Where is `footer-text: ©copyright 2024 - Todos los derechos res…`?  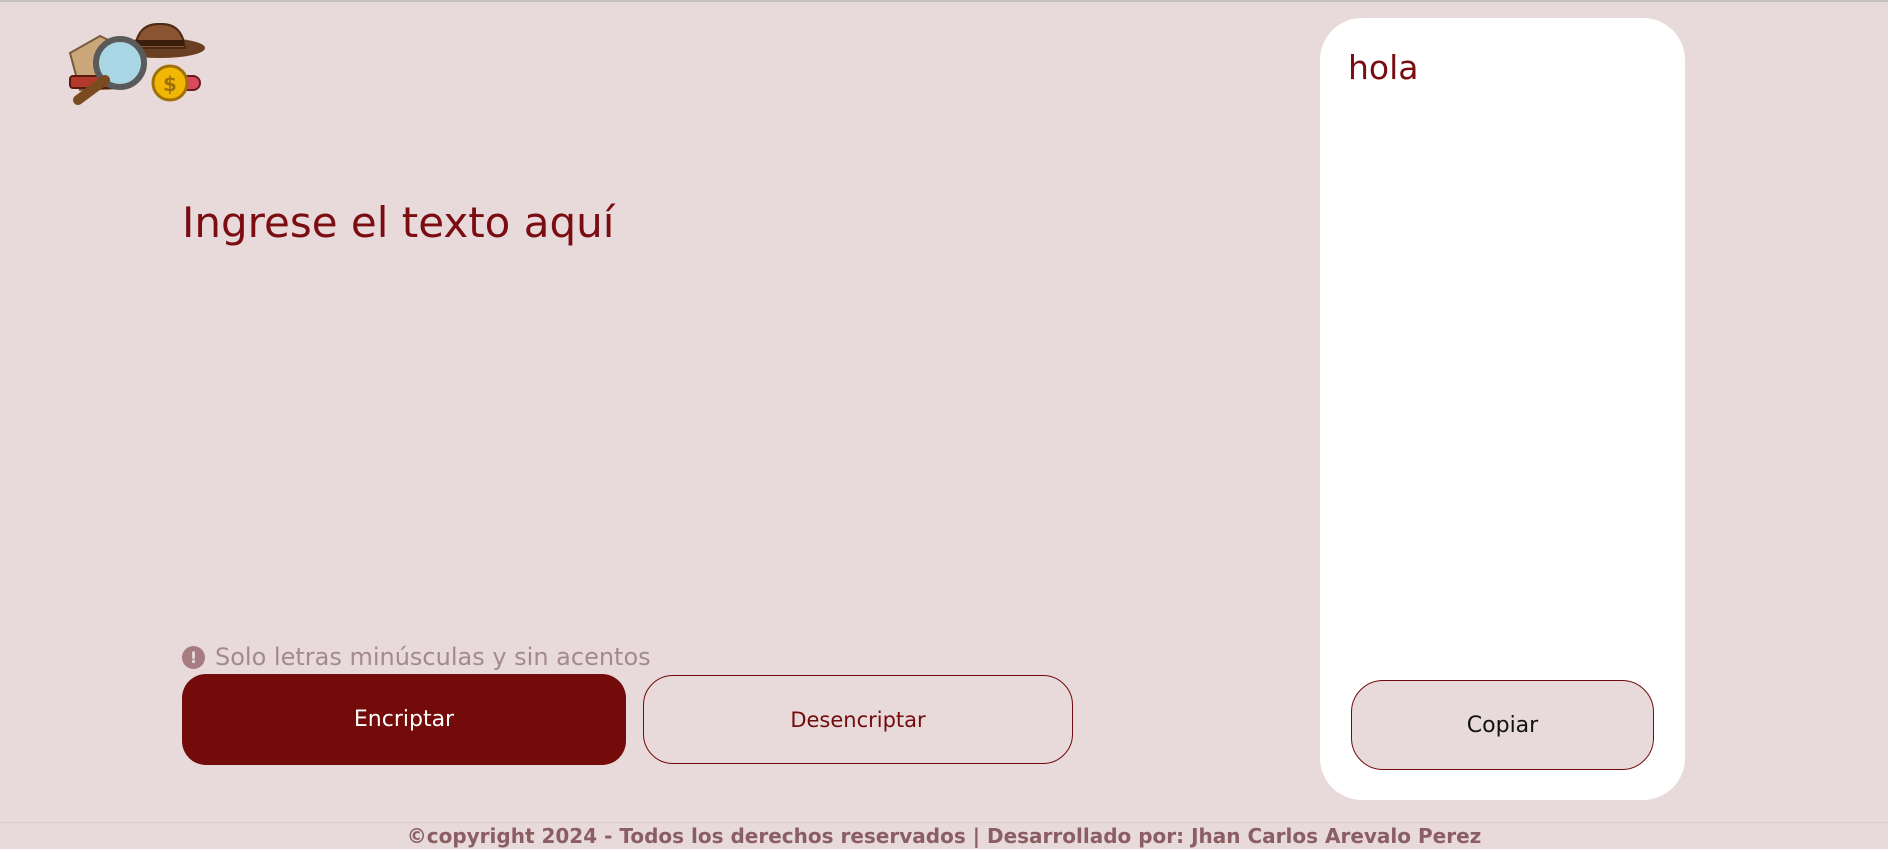
footer-text: ©copyright 2024 - Todos los derechos res… is located at coordinates (944, 836).